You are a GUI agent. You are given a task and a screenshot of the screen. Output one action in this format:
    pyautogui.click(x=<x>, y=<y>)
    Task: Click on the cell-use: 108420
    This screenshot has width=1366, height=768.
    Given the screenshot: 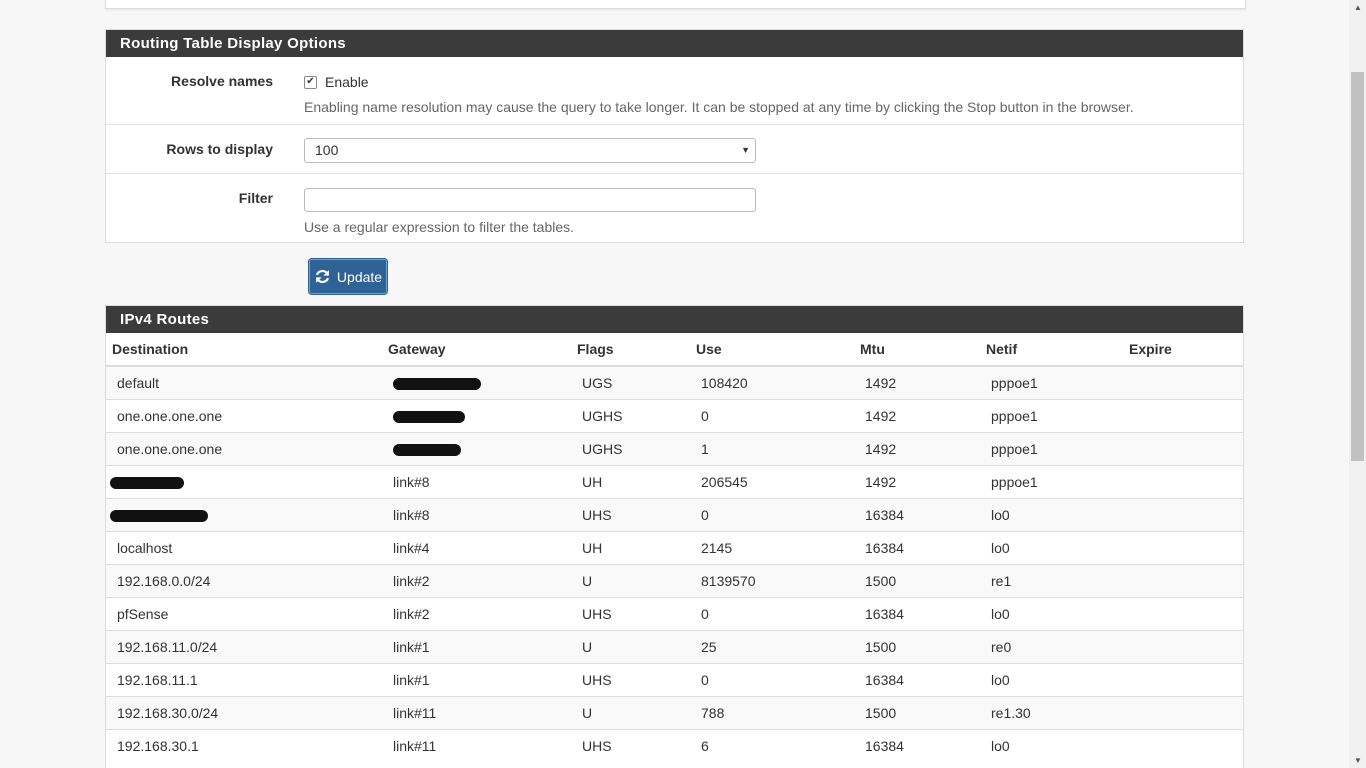 What is the action you would take?
    pyautogui.click(x=772, y=382)
    